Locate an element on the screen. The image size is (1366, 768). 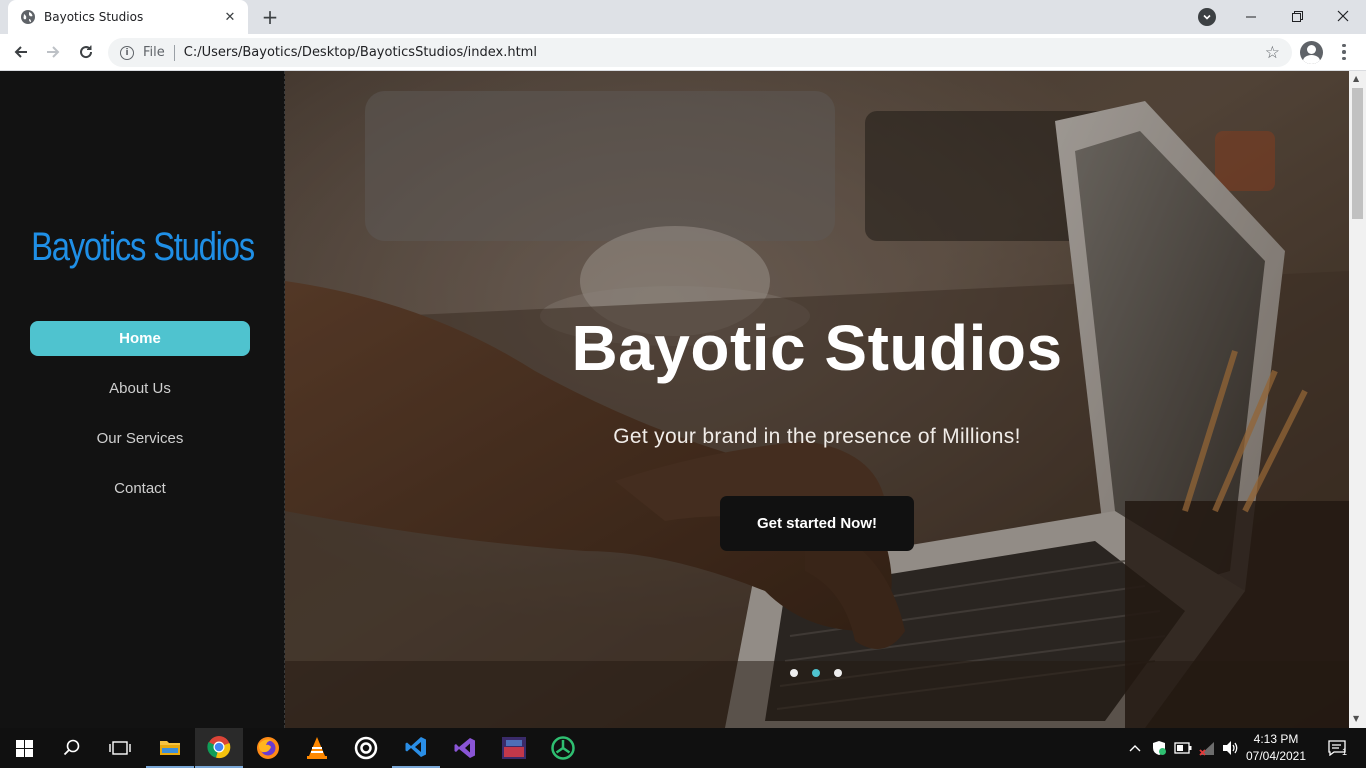
sidebar-nav: Home About Us Our Services Contact is located at coordinates (140, 421).